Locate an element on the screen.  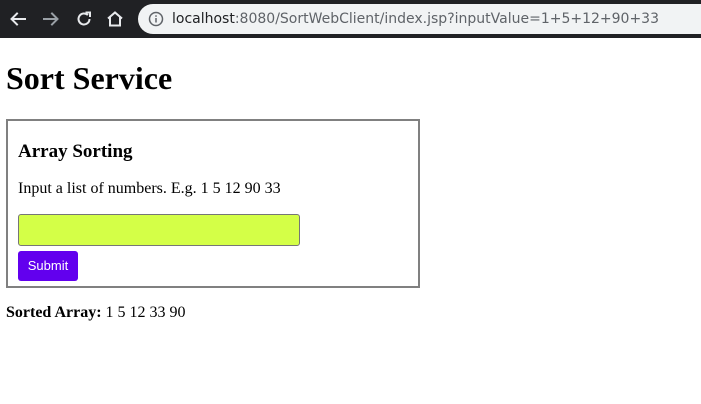
home-button is located at coordinates (115, 19).